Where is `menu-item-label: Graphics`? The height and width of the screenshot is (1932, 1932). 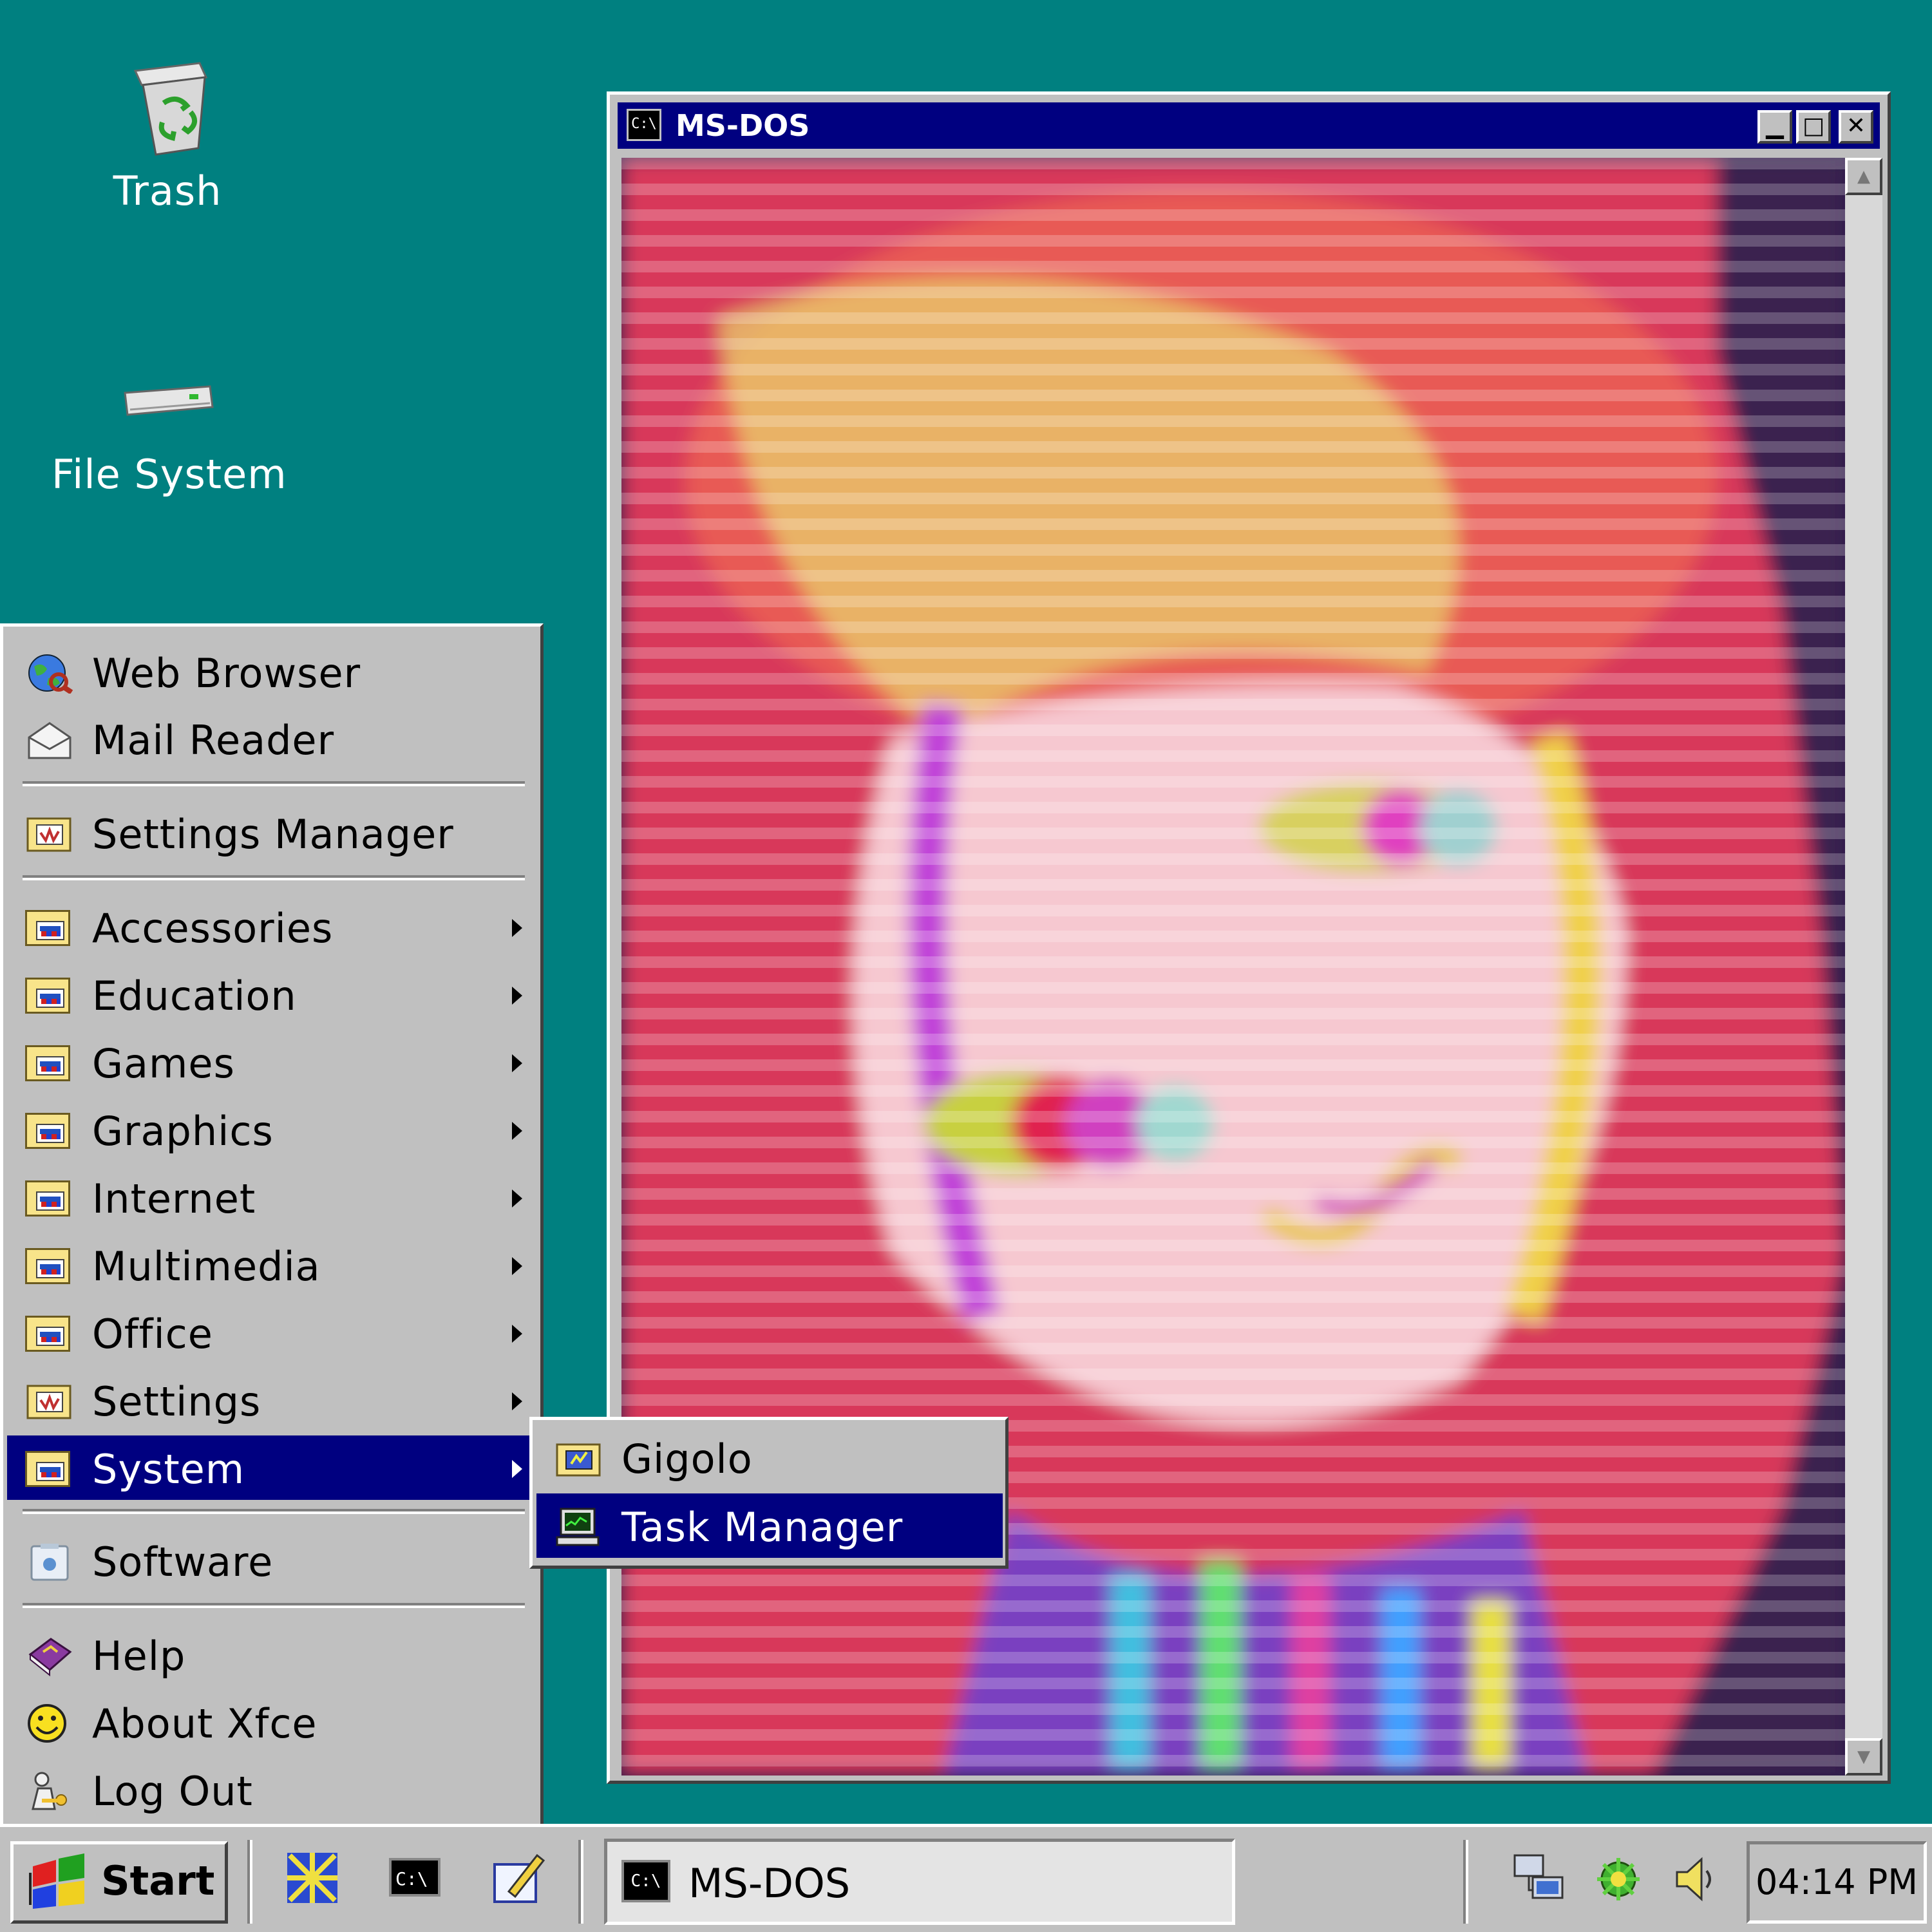 menu-item-label: Graphics is located at coordinates (183, 1131).